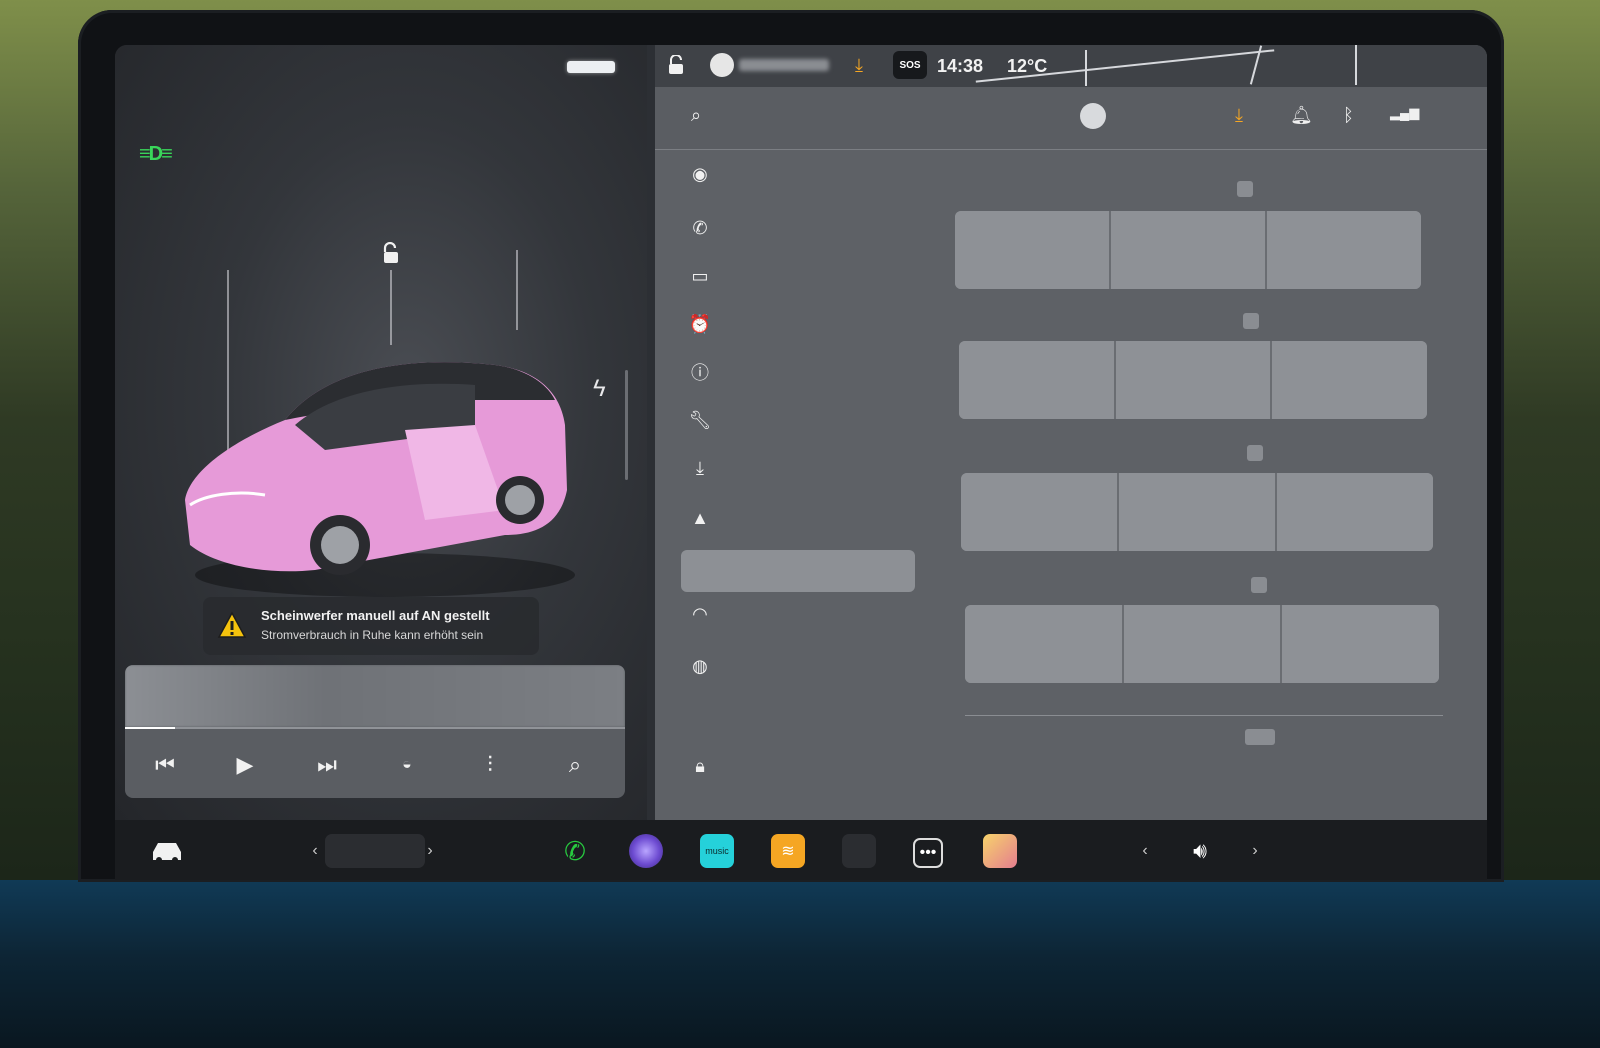 The width and height of the screenshot is (1600, 1048). Describe the element at coordinates (788, 851) in the screenshot. I see `audible-icon: ≋` at that location.